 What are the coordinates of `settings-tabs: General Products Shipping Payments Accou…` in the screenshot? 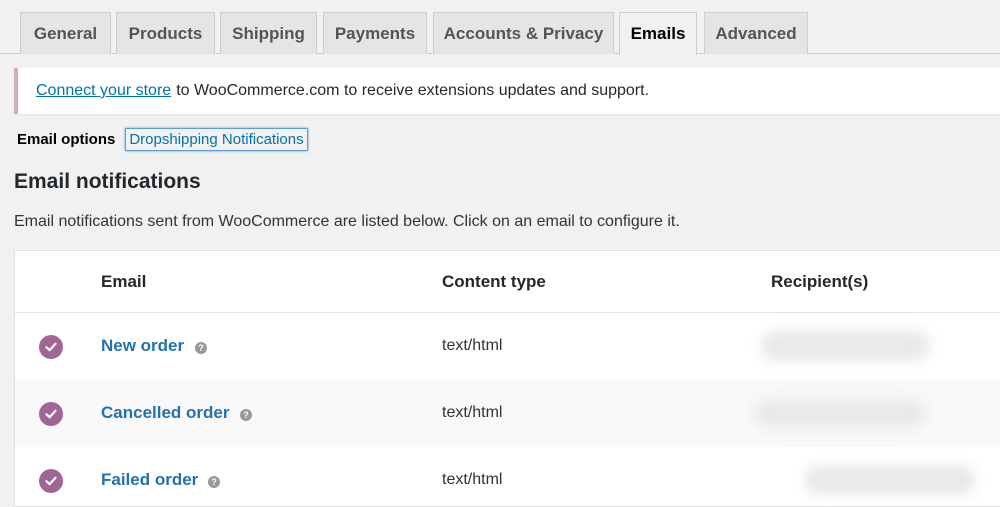 It's located at (500, 27).